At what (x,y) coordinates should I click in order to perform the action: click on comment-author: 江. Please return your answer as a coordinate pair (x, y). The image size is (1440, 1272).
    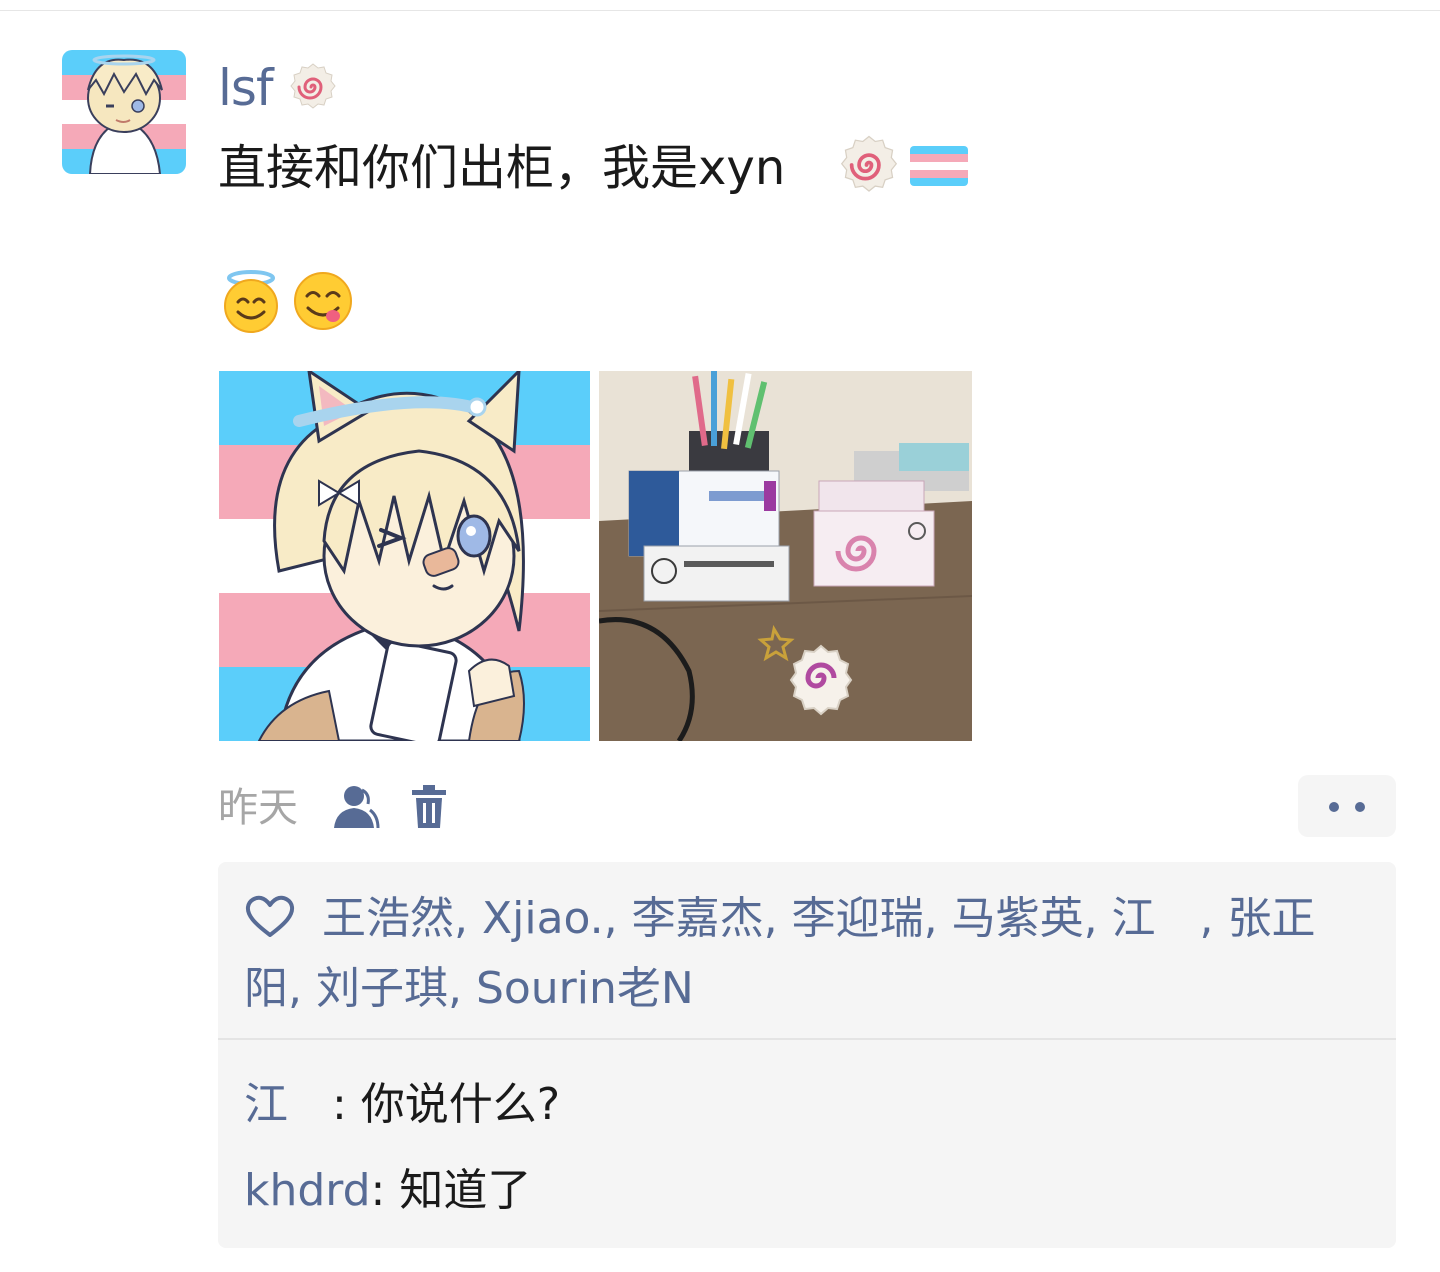
    Looking at the image, I should click on (288, 1104).